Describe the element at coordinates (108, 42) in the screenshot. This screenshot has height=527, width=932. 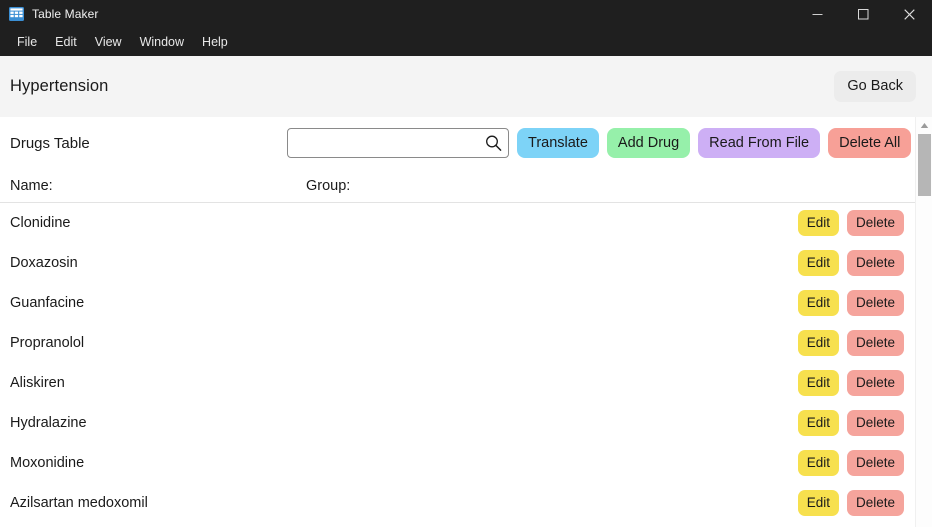
I see `menu-item-view: View` at that location.